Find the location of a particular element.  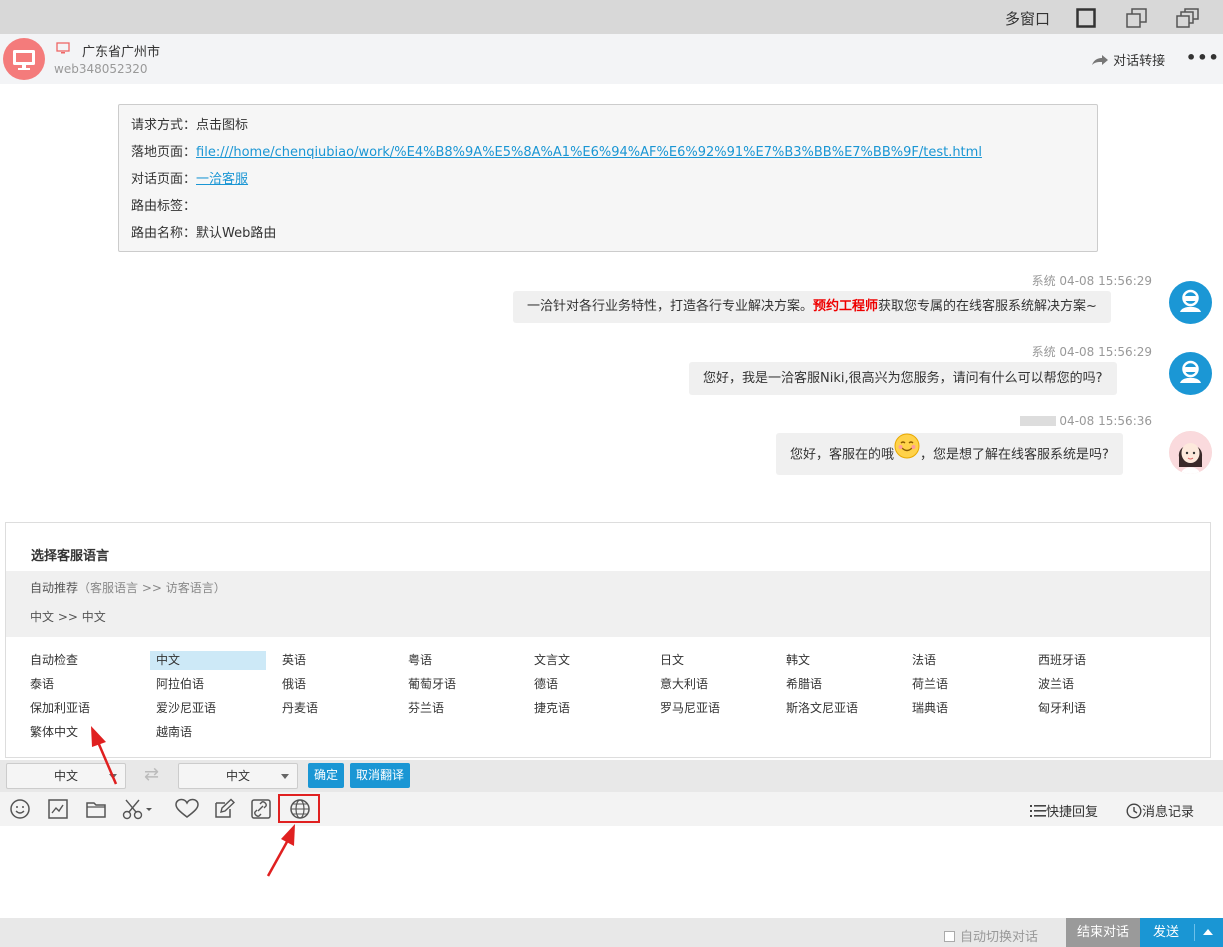

auto-recommend-label: 自动推荐（客服语言 >> 访客语言） is located at coordinates (128, 587).